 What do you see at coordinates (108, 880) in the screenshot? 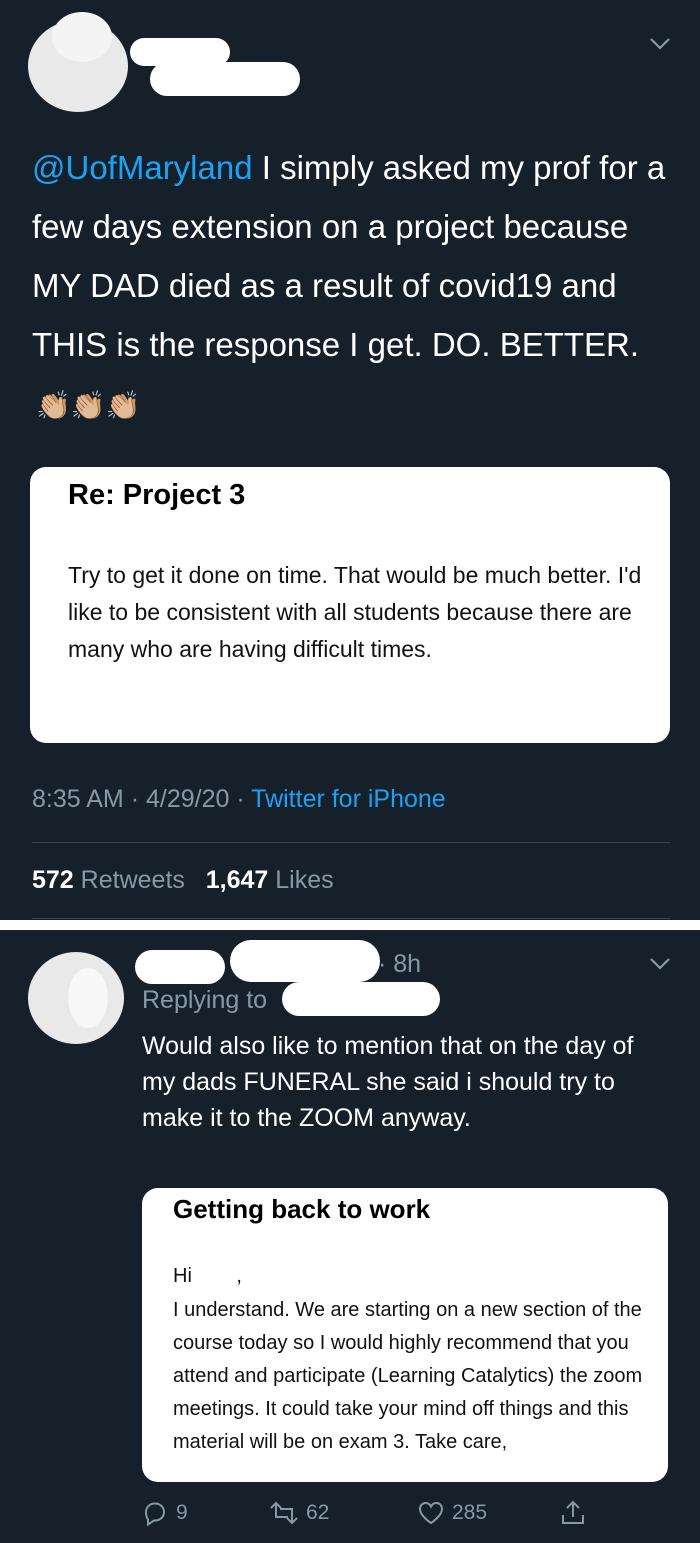
I see `retweets-stat: 572 Retweets` at bounding box center [108, 880].